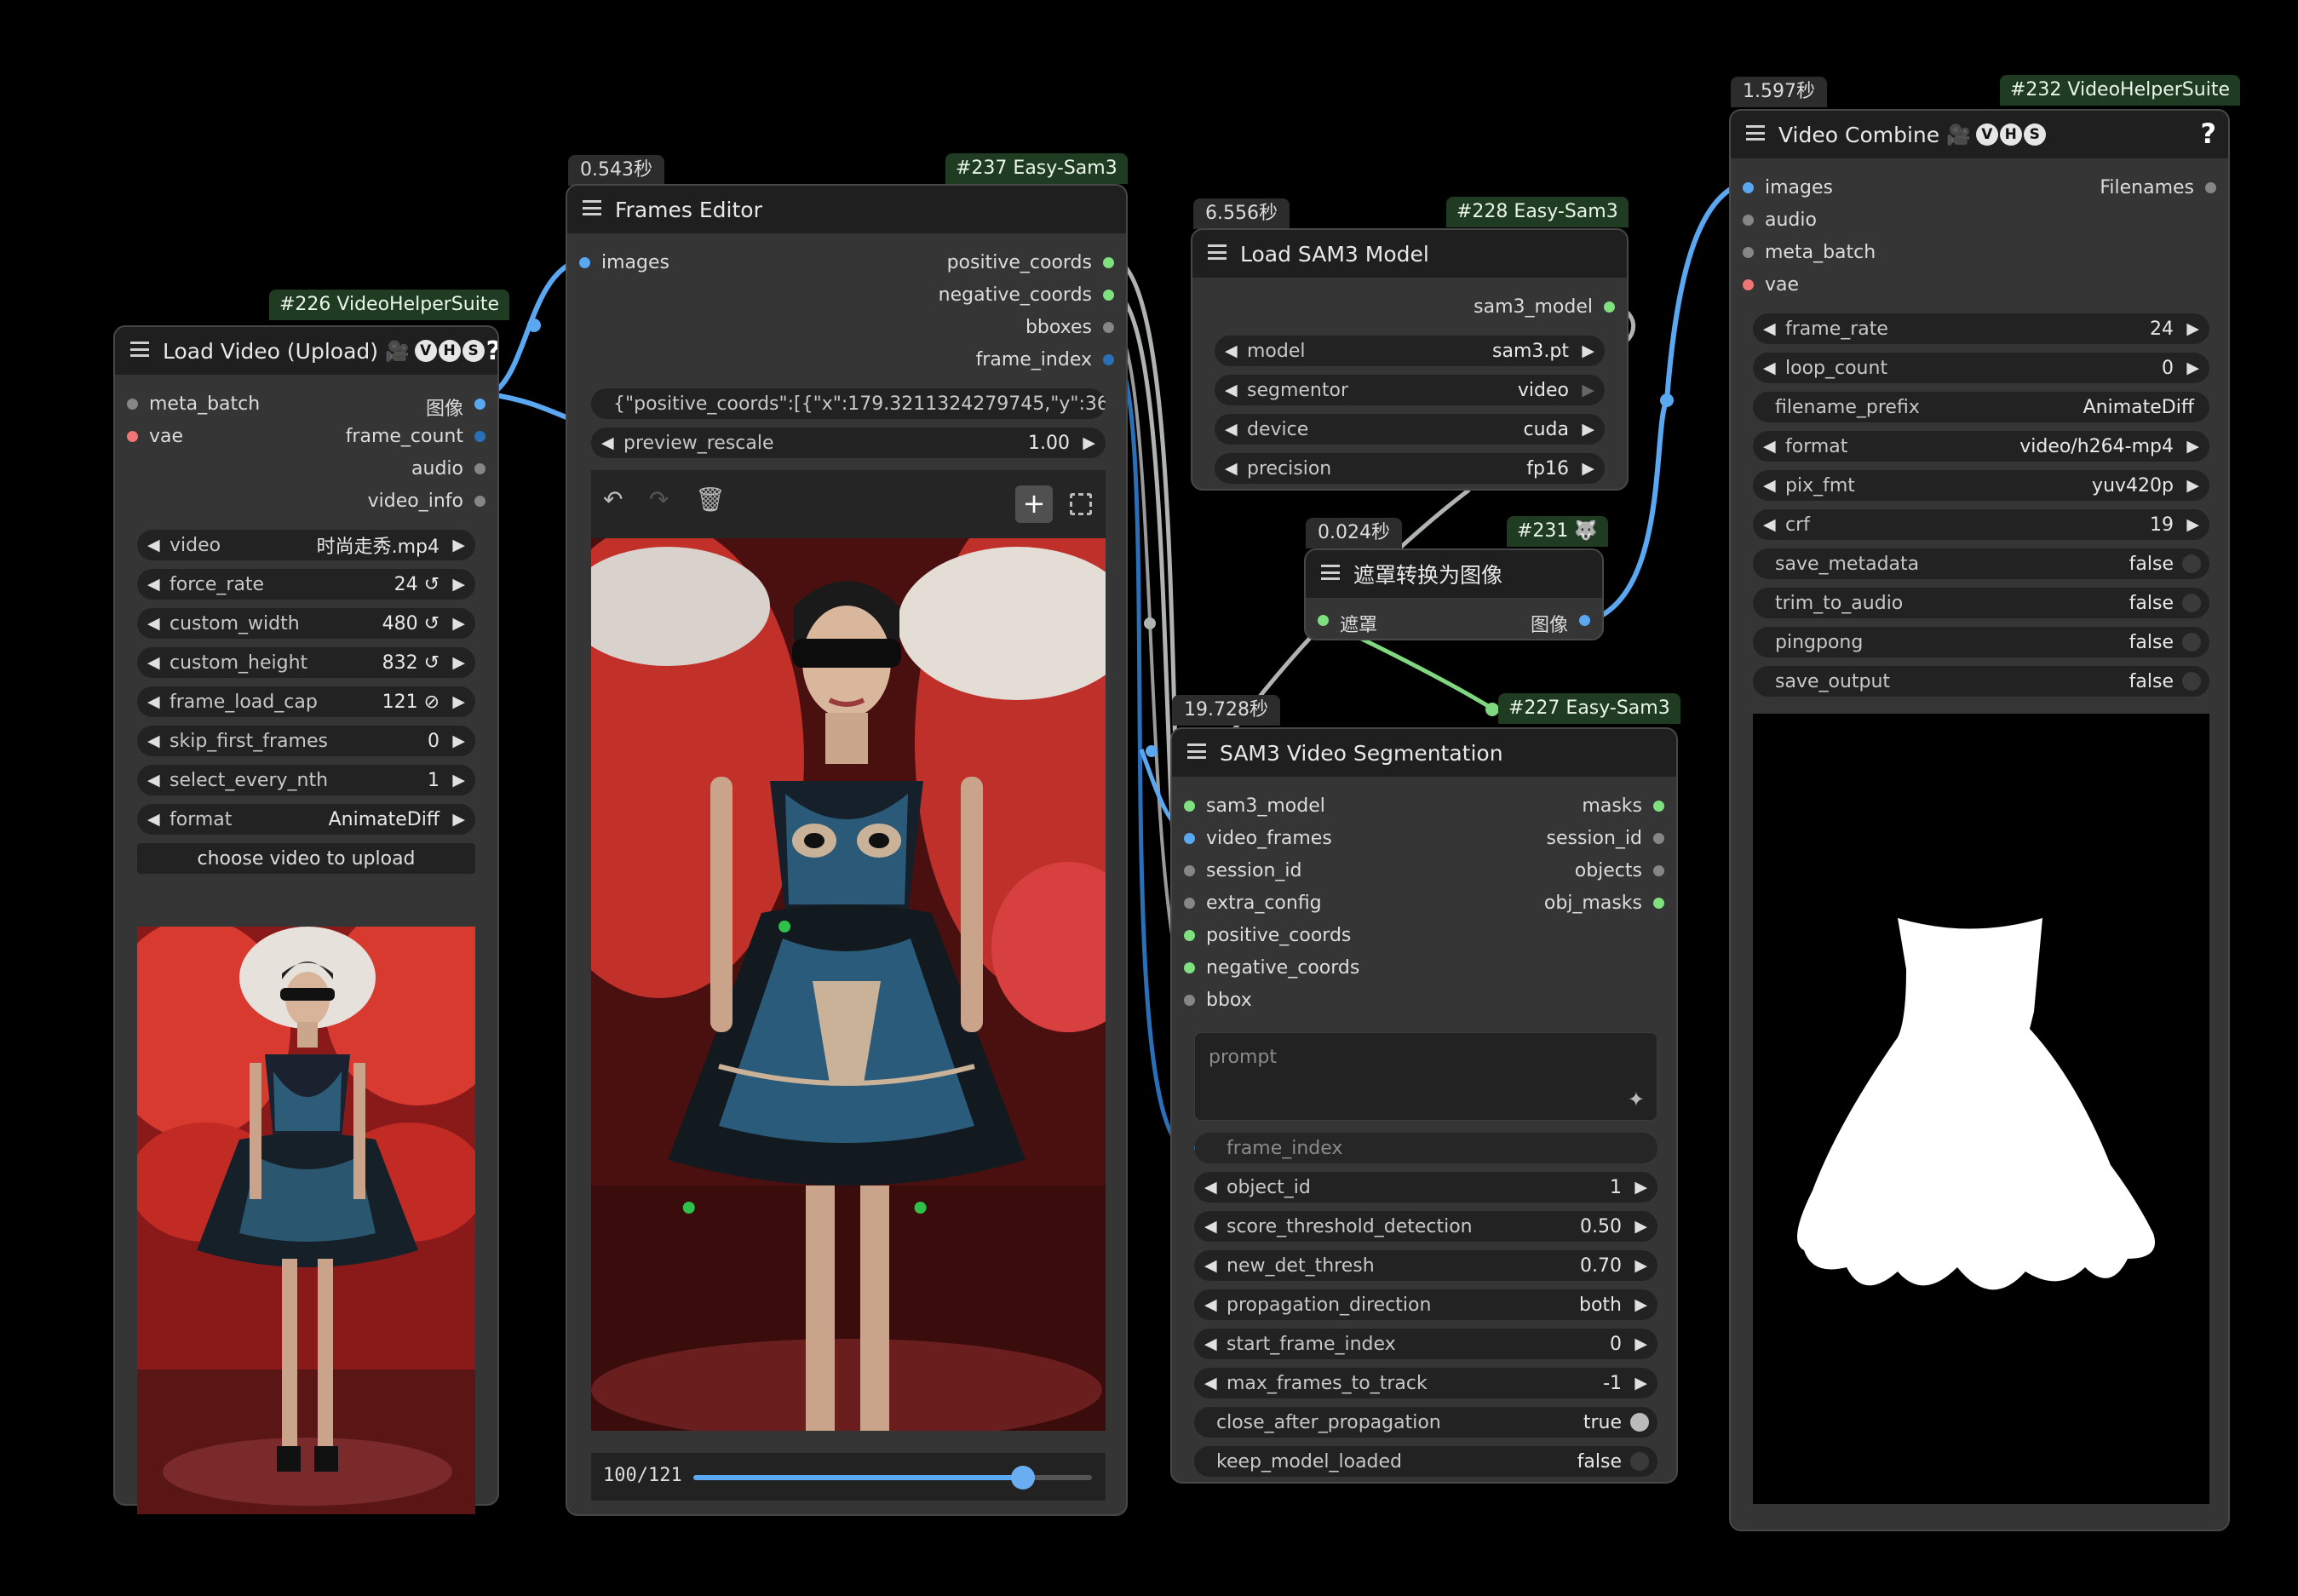 The width and height of the screenshot is (2298, 1596). I want to click on node-title-bar: SAM3 Video Segmentation, so click(1424, 753).